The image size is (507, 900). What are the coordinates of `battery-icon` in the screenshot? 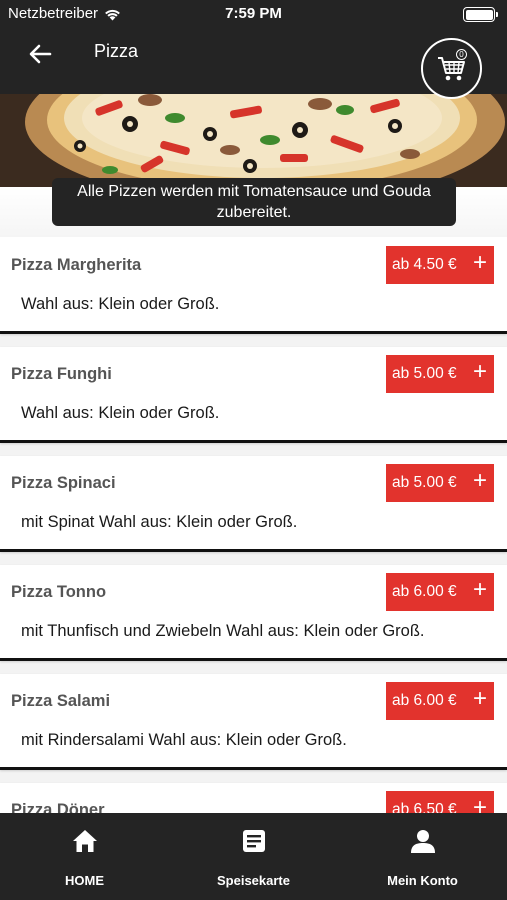 It's located at (480, 14).